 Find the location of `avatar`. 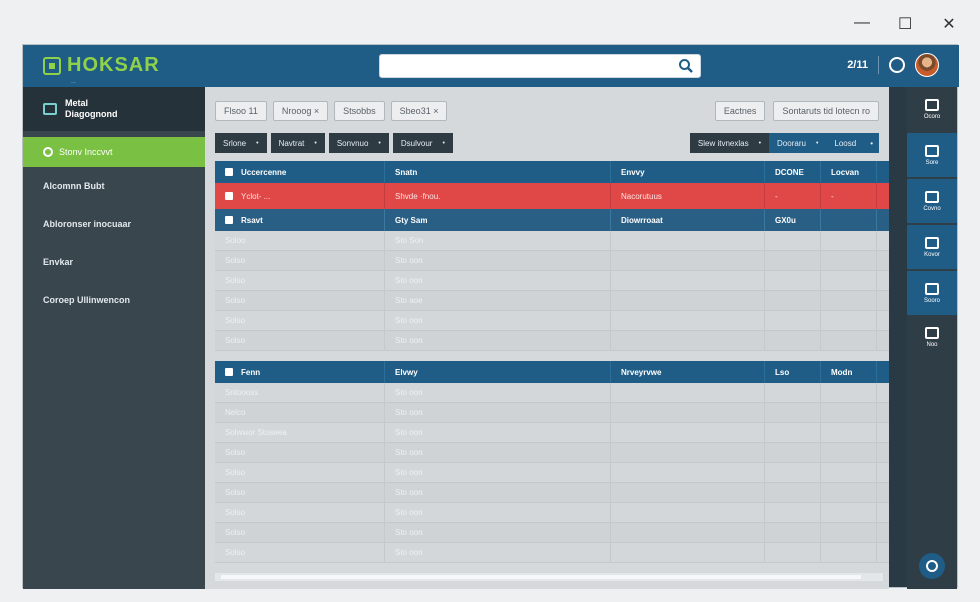

avatar is located at coordinates (927, 65).